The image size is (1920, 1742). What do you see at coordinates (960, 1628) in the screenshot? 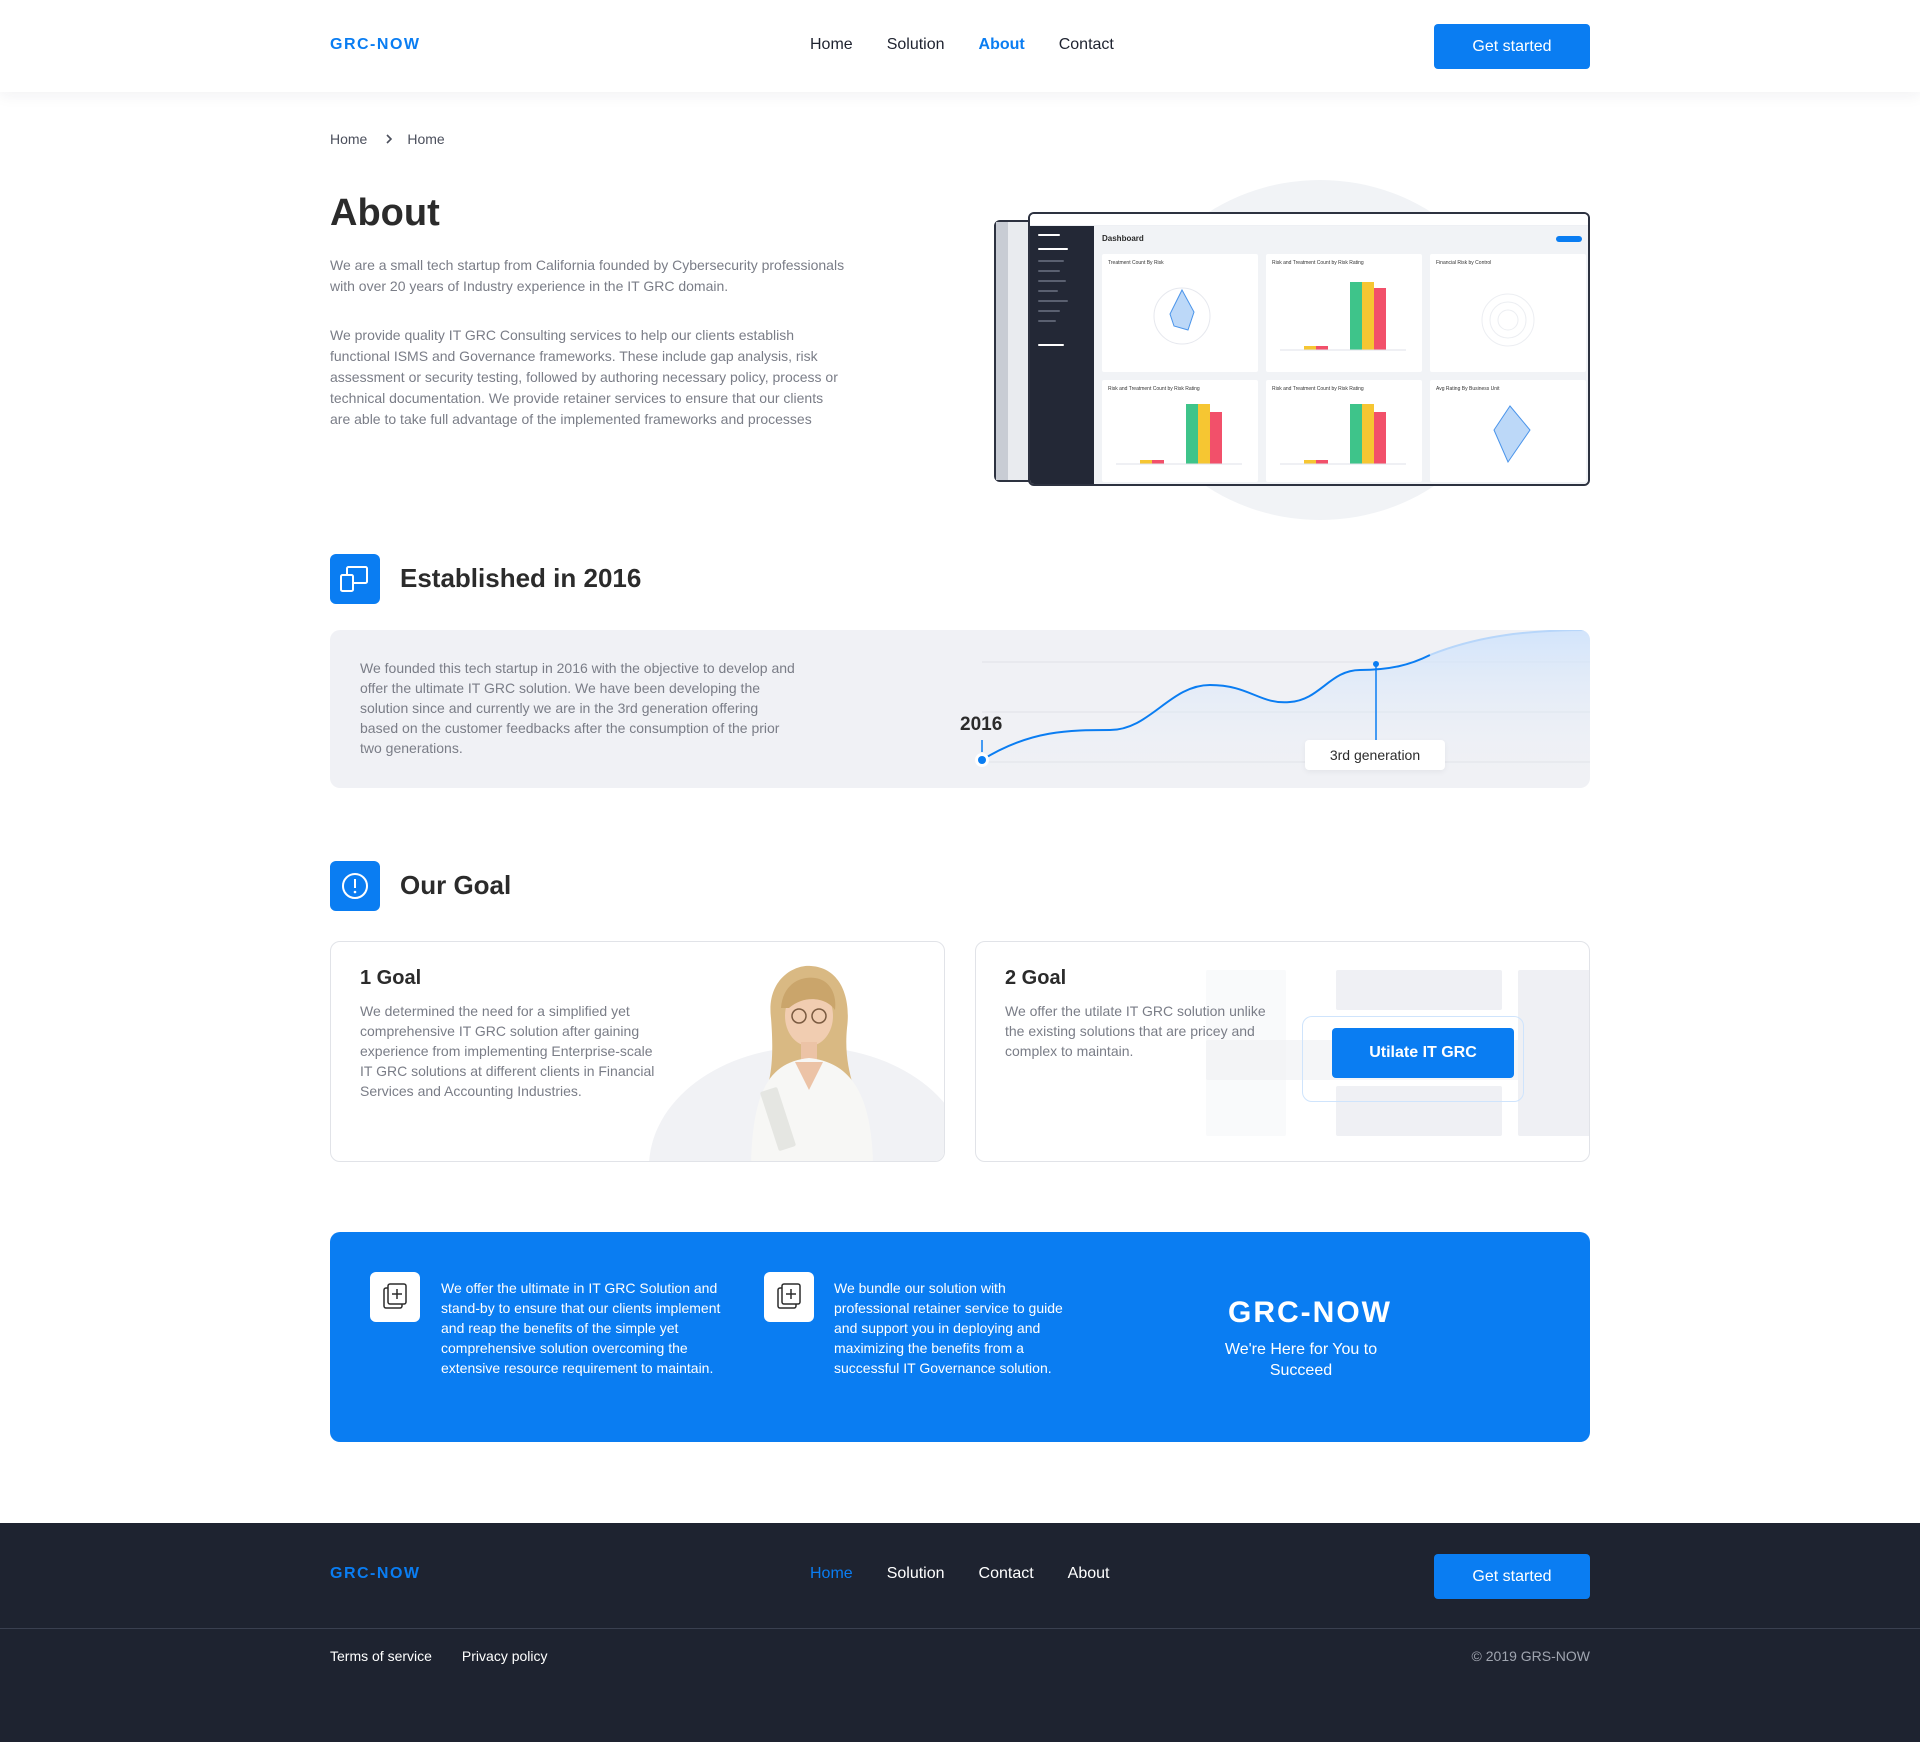
I see `footer-divider` at bounding box center [960, 1628].